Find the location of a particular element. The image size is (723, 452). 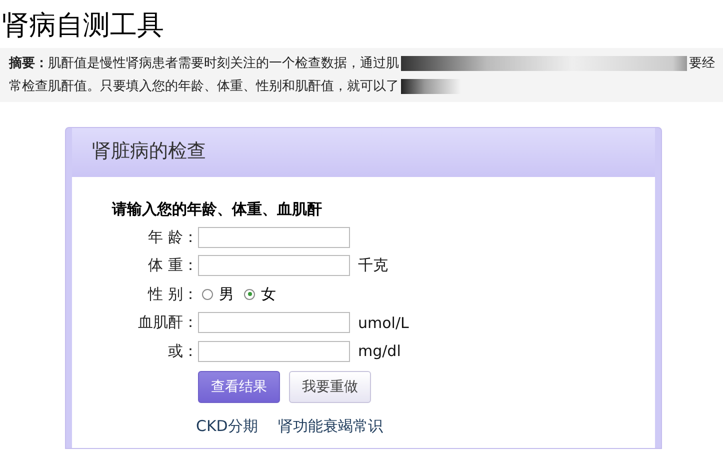

option-label: 男 is located at coordinates (226, 294).